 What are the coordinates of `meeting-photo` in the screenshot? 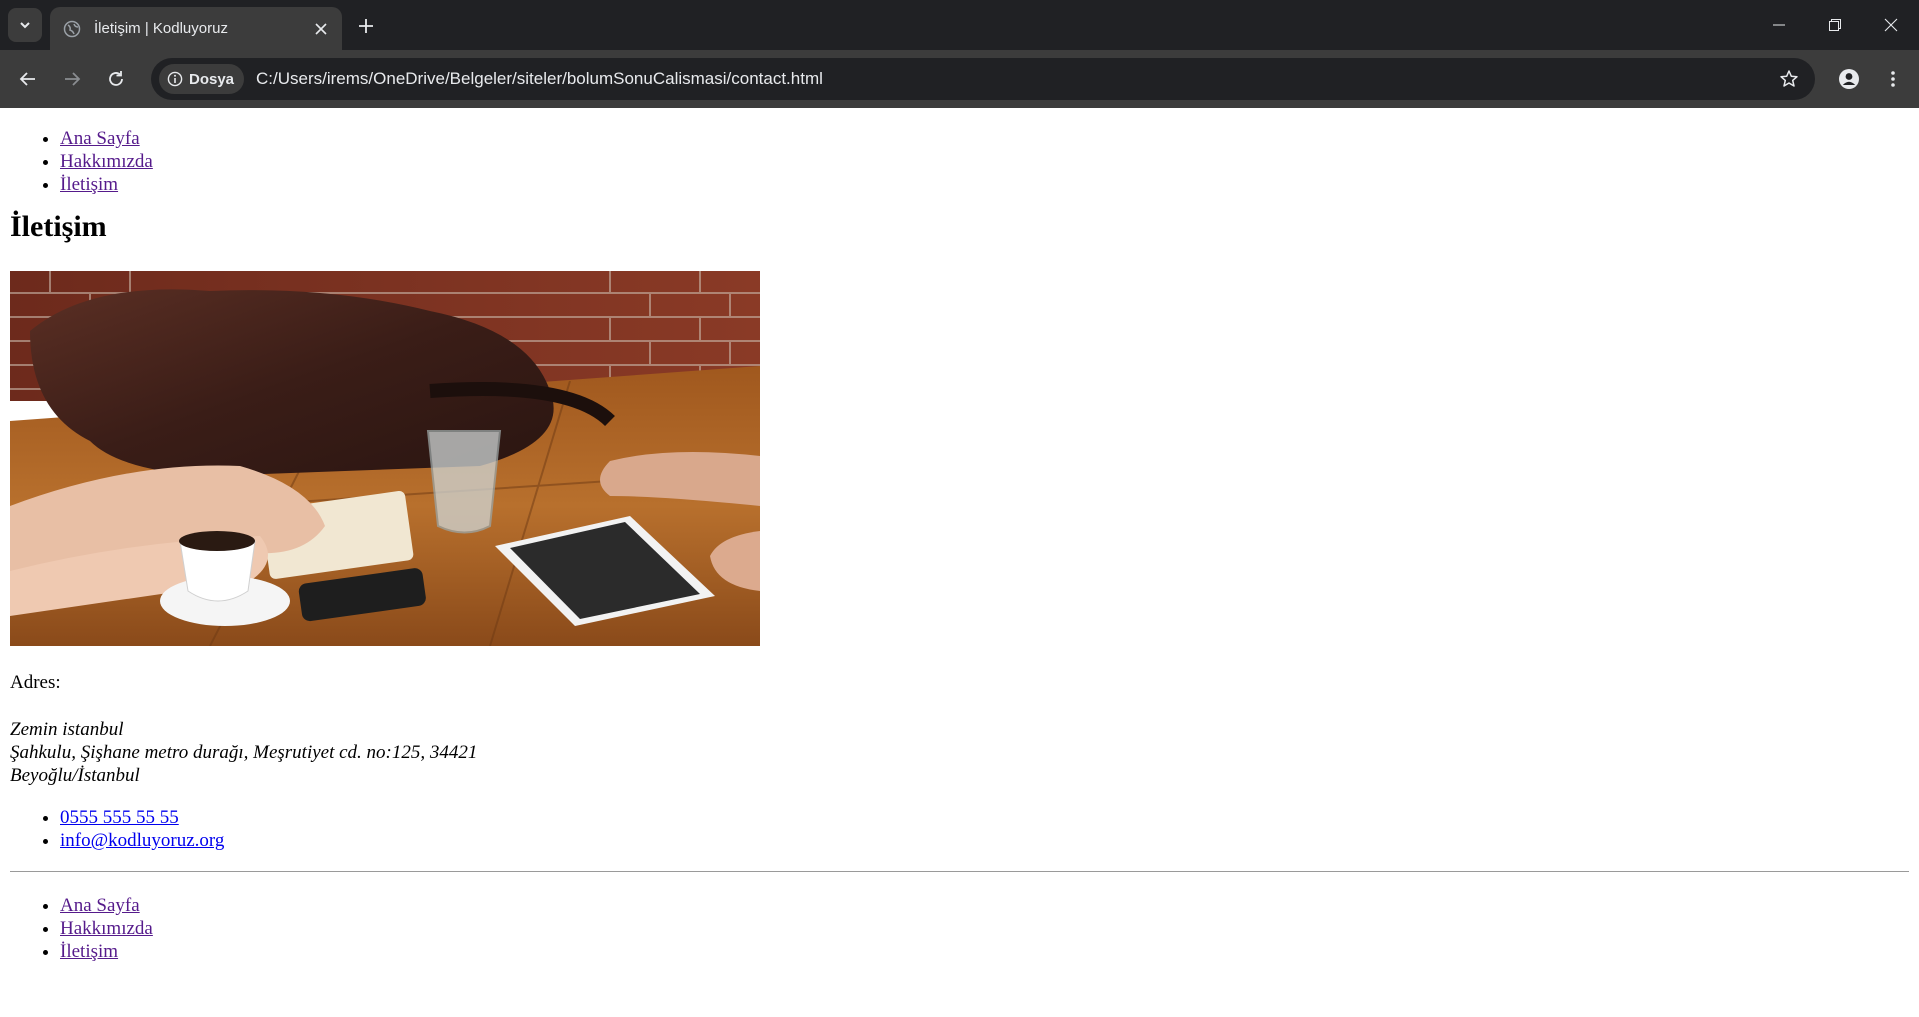 It's located at (385, 458).